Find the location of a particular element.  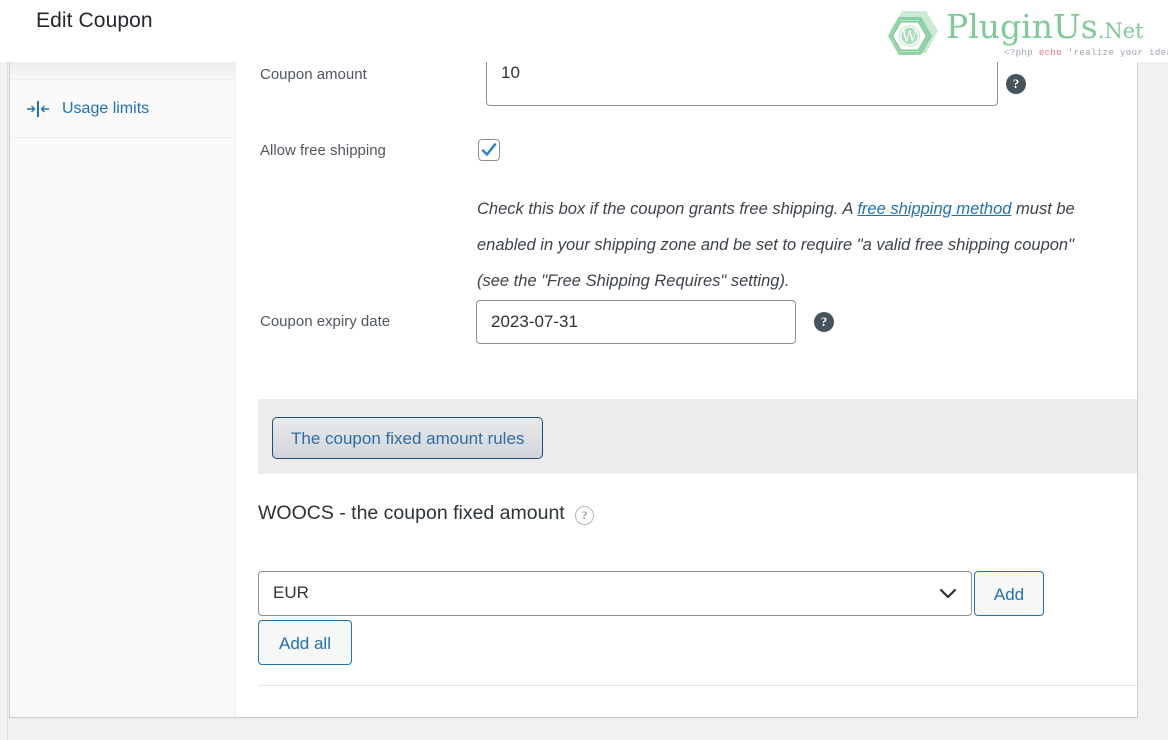

tab-coupon-fixed-amount-rules: The coupon fixed amount rules is located at coordinates (408, 438).